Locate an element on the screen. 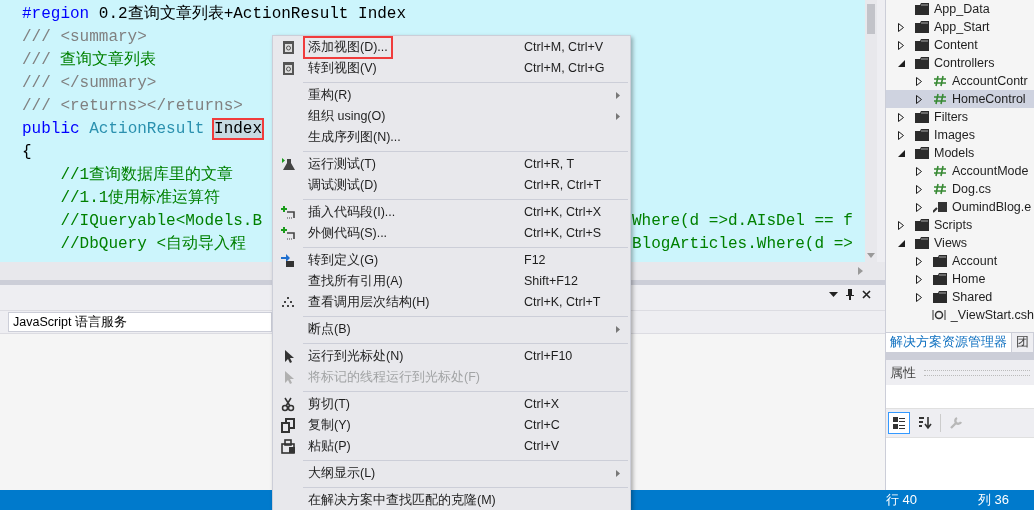 The height and width of the screenshot is (510, 1034). tree-item-label: Dog.cs is located at coordinates (971, 189).